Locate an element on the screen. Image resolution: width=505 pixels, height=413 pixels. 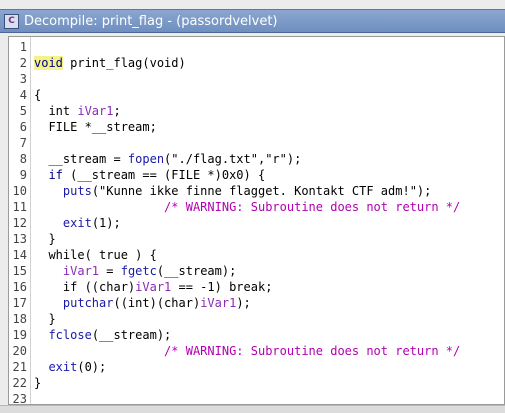
line-number: 12 is located at coordinates (19, 223).